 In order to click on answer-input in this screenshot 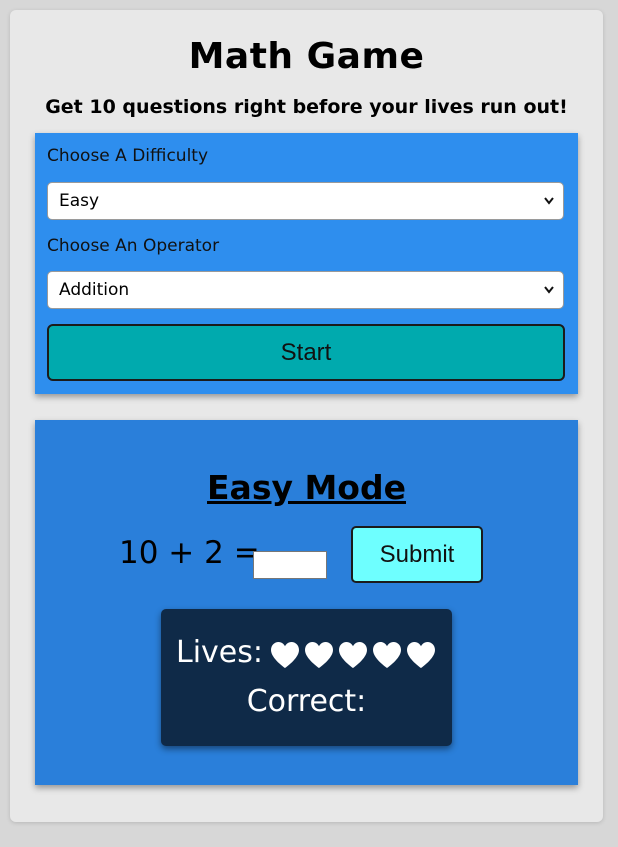, I will do `click(290, 565)`.